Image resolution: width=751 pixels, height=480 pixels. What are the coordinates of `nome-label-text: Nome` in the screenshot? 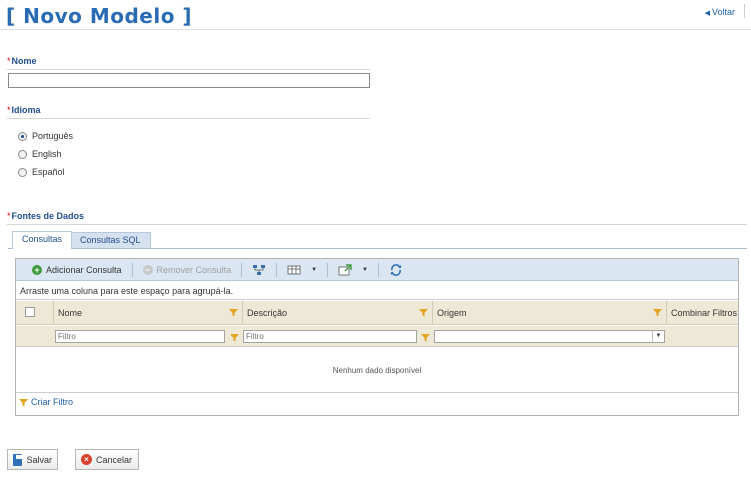 It's located at (24, 61).